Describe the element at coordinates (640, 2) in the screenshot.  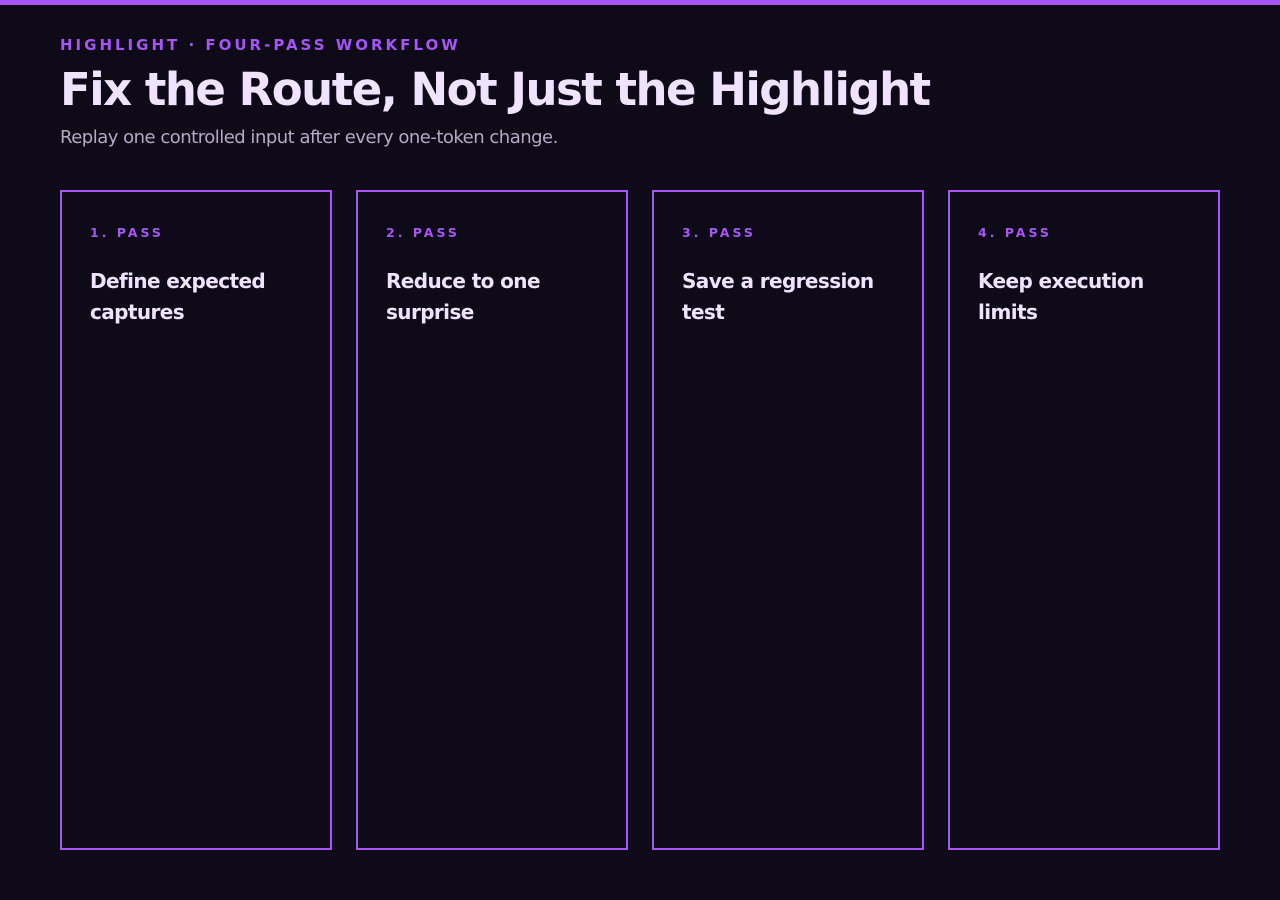
I see `top-accent-bar` at that location.